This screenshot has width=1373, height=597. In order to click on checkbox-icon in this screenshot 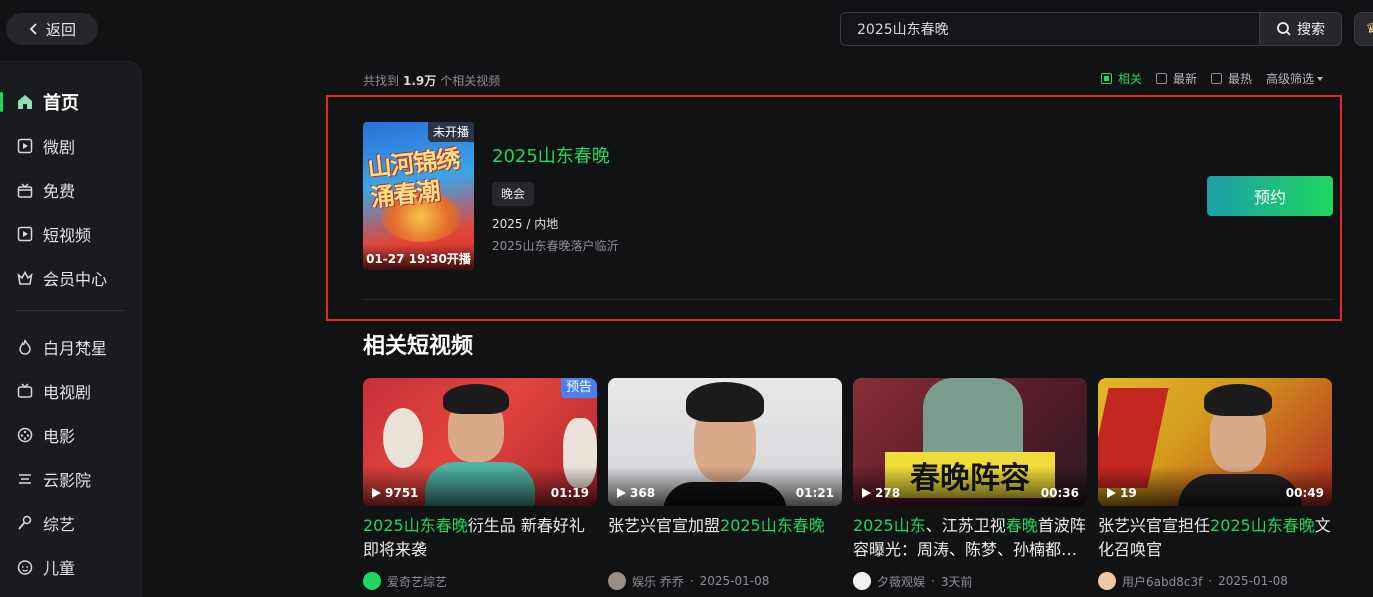, I will do `click(1217, 78)`.